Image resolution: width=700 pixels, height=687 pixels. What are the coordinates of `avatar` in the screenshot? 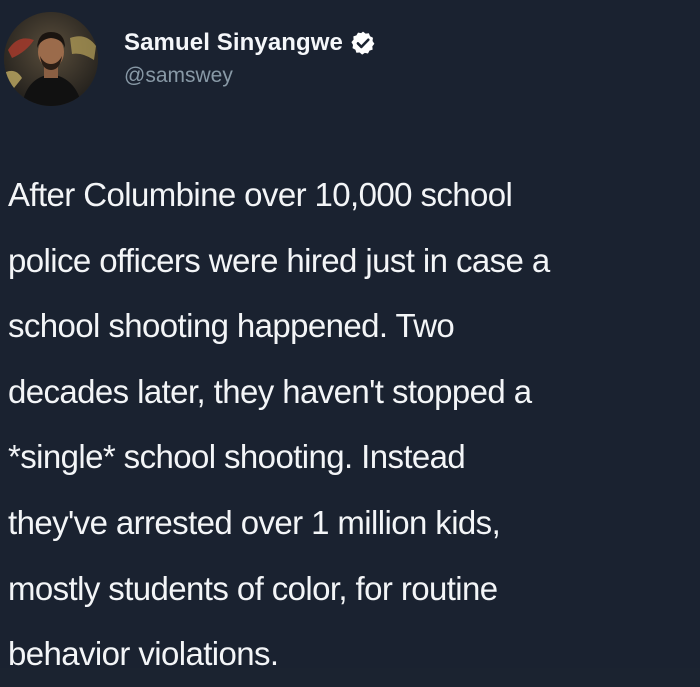 It's located at (51, 59).